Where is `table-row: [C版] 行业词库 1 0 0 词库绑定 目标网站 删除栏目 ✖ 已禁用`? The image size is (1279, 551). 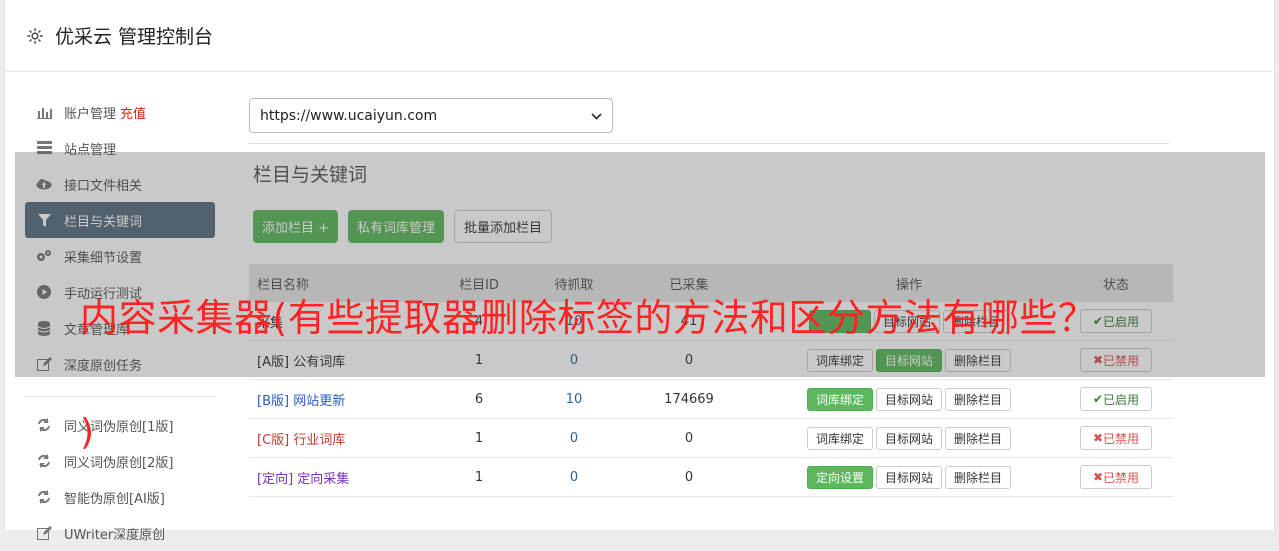
table-row: [C版] 行业词库 1 0 0 词库绑定 目标网站 删除栏目 ✖ 已禁用 is located at coordinates (711, 438).